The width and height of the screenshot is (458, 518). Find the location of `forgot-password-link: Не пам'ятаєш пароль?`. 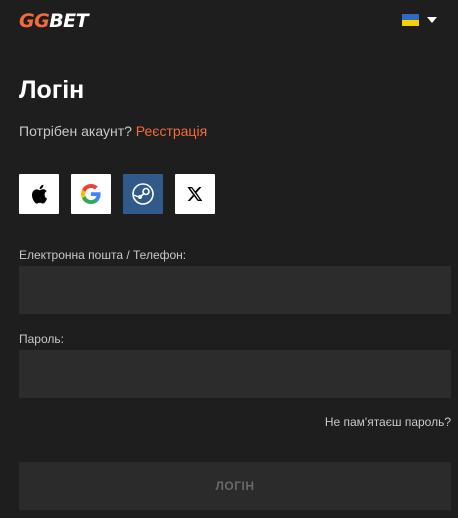

forgot-password-link: Не пам'ятаєш пароль? is located at coordinates (388, 422).